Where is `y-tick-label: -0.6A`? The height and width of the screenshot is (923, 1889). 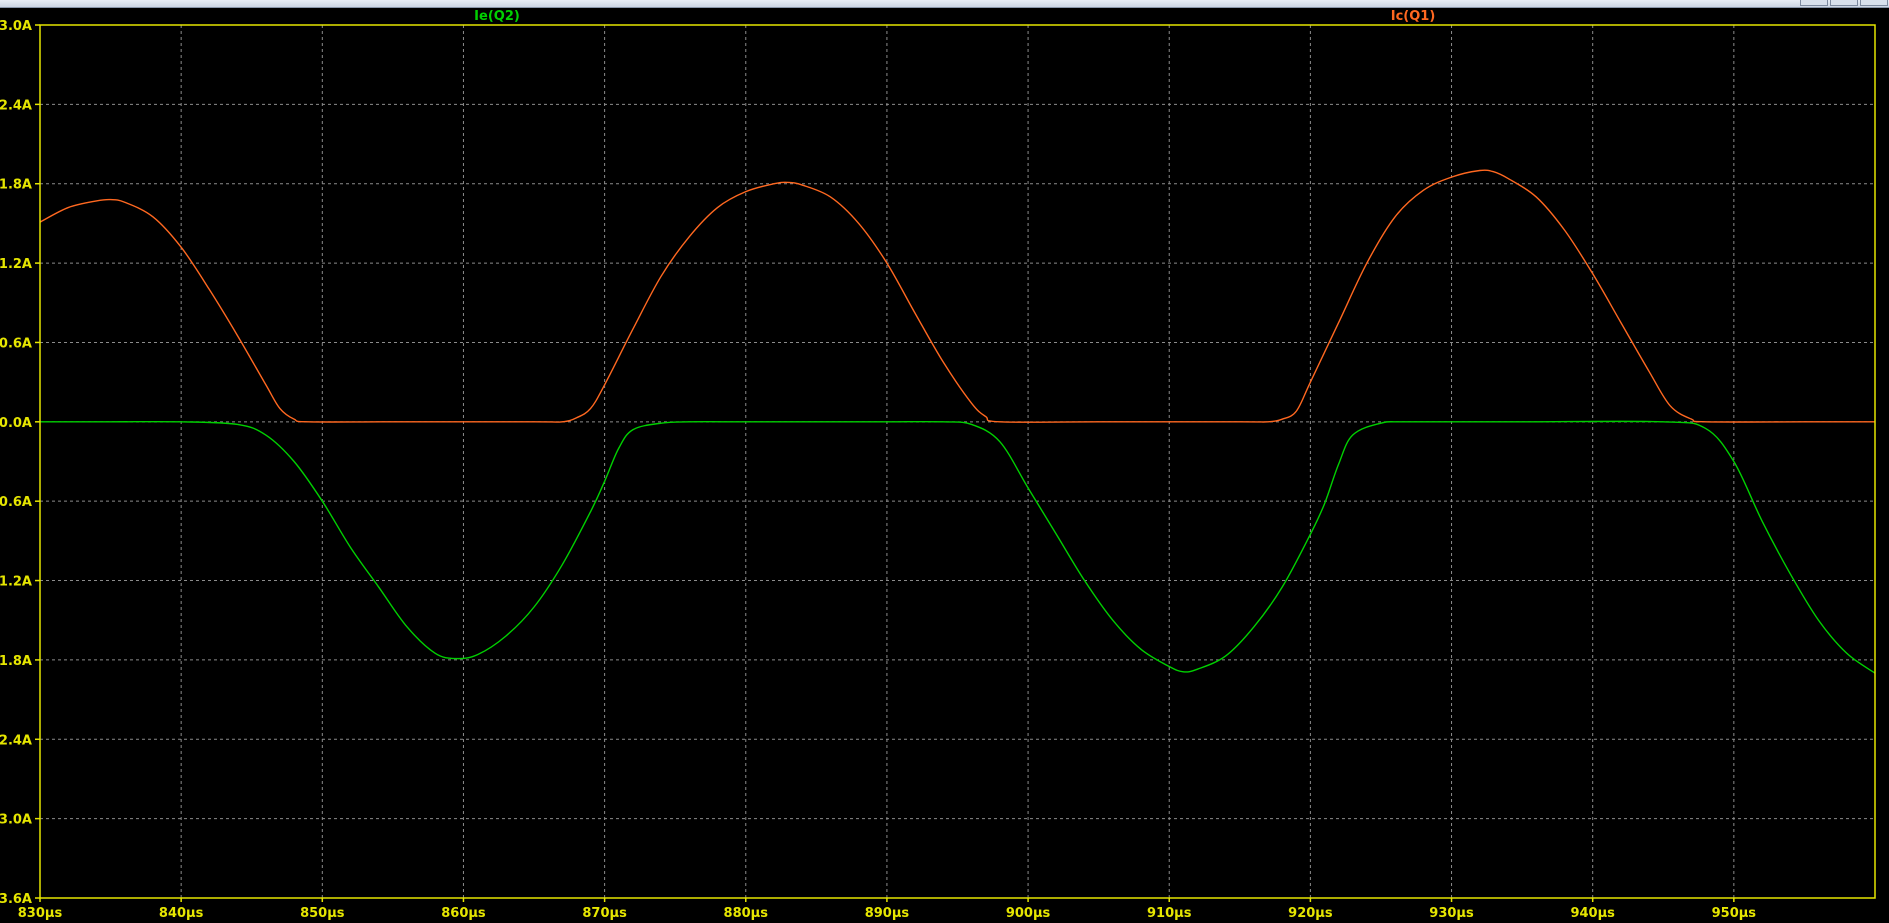 y-tick-label: -0.6A is located at coordinates (16, 502).